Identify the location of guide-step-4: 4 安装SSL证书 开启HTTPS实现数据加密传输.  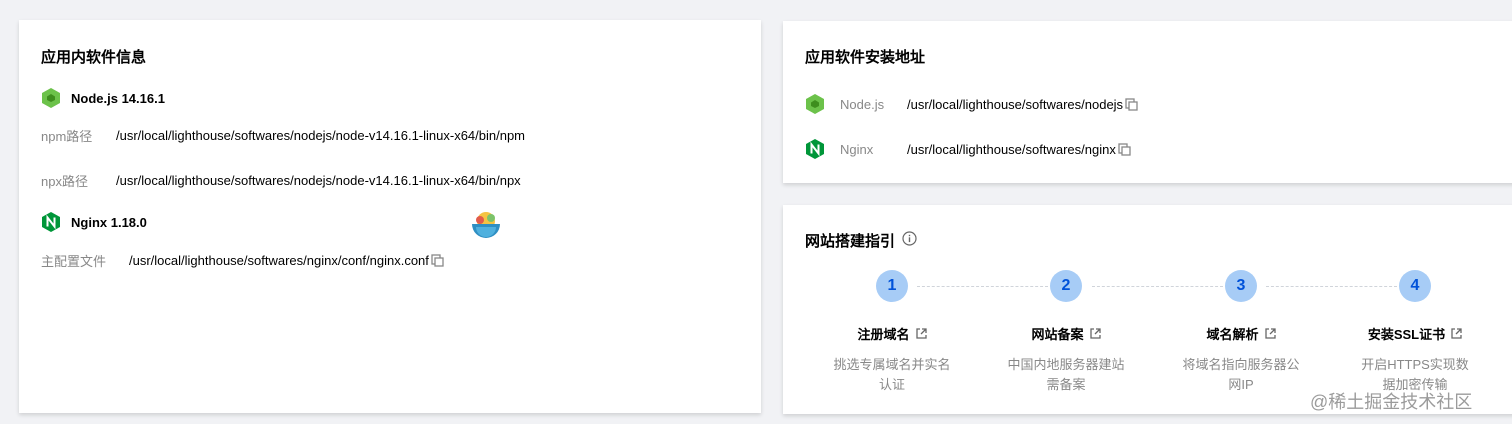
(1415, 332).